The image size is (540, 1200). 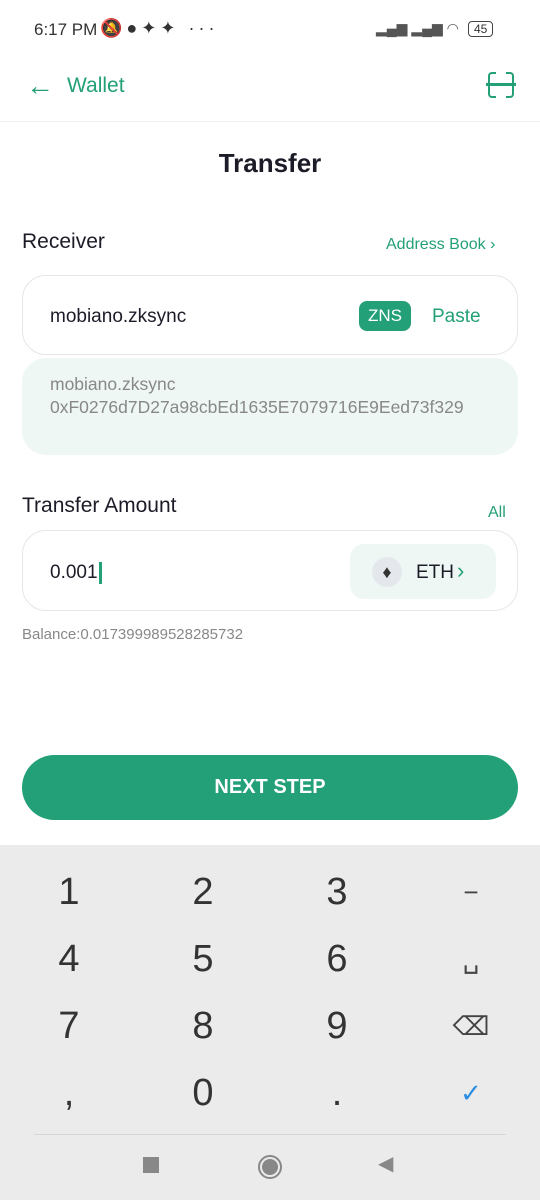 What do you see at coordinates (159, 28) in the screenshot?
I see `notification-icons: 🔕●✦✦ ···` at bounding box center [159, 28].